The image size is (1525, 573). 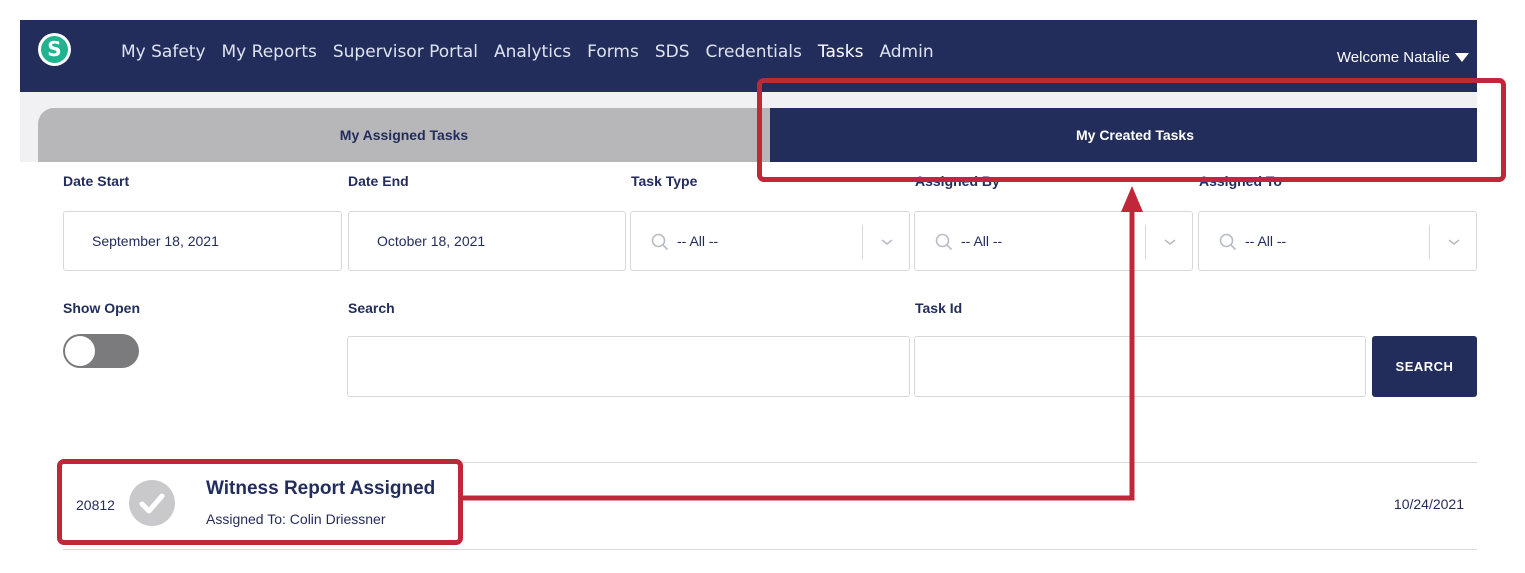 What do you see at coordinates (487, 241) in the screenshot?
I see `date-end-input: October 18, 2021` at bounding box center [487, 241].